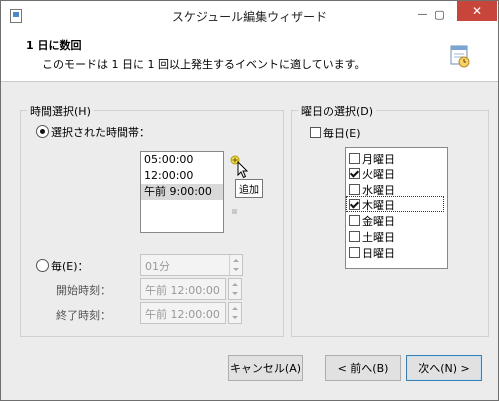 The height and width of the screenshot is (401, 499). I want to click on time-list: 05:00:00 12:00:00 午前 9:00:00, so click(182, 192).